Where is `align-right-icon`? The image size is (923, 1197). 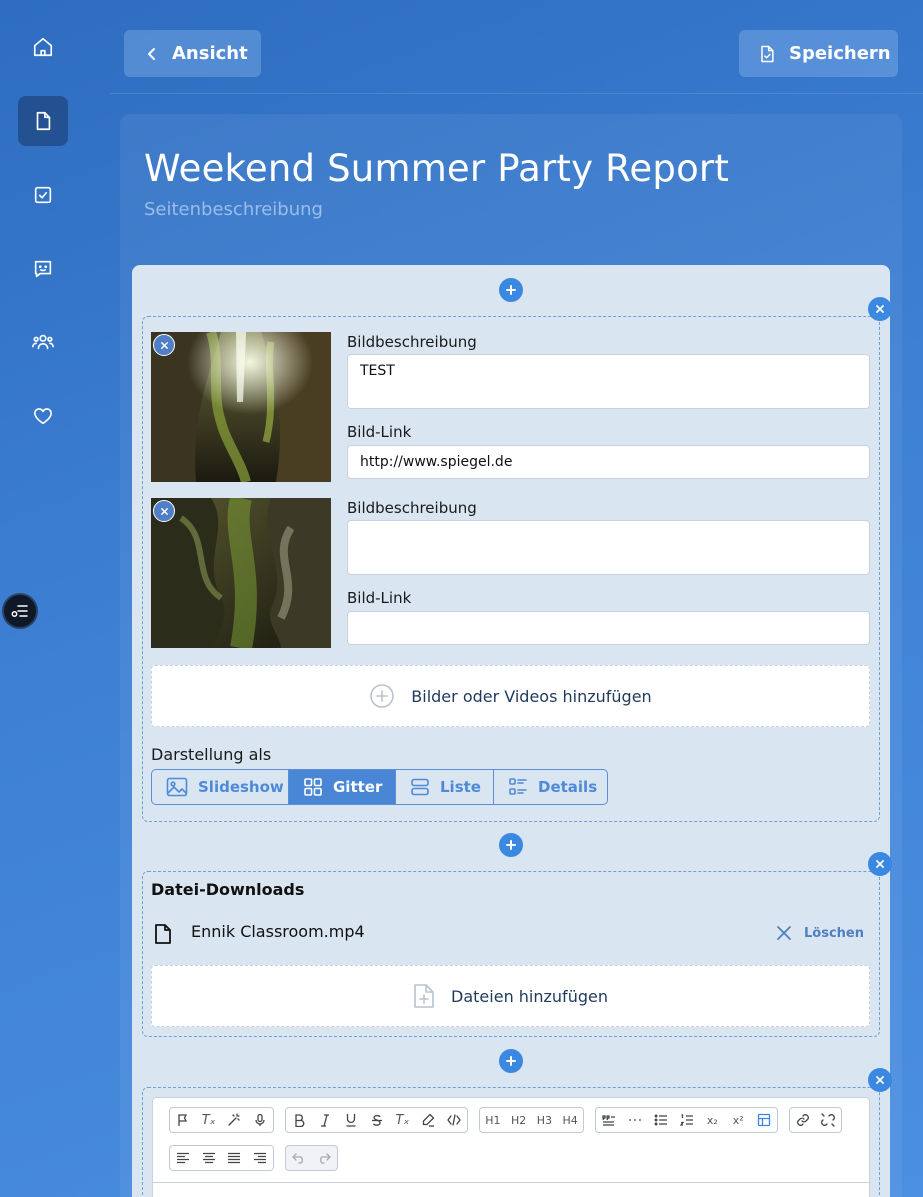 align-right-icon is located at coordinates (260, 1158).